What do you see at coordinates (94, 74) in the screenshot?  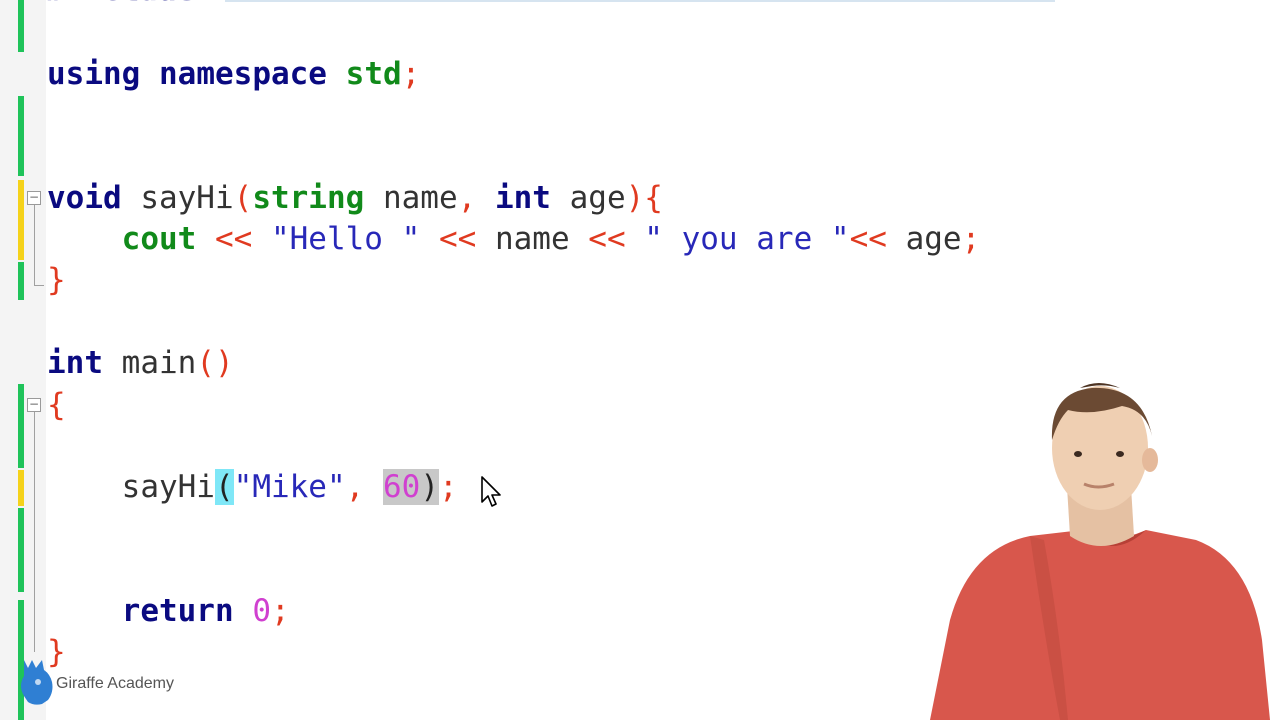 I see `keyword: using` at bounding box center [94, 74].